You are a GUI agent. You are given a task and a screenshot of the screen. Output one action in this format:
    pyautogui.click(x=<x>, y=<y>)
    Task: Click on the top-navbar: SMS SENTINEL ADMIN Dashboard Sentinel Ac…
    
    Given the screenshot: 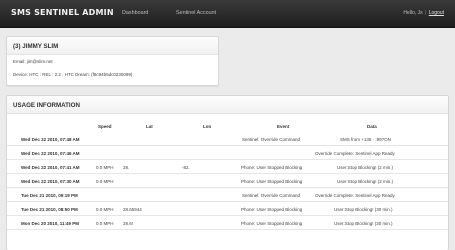 What is the action you would take?
    pyautogui.click(x=227, y=14)
    